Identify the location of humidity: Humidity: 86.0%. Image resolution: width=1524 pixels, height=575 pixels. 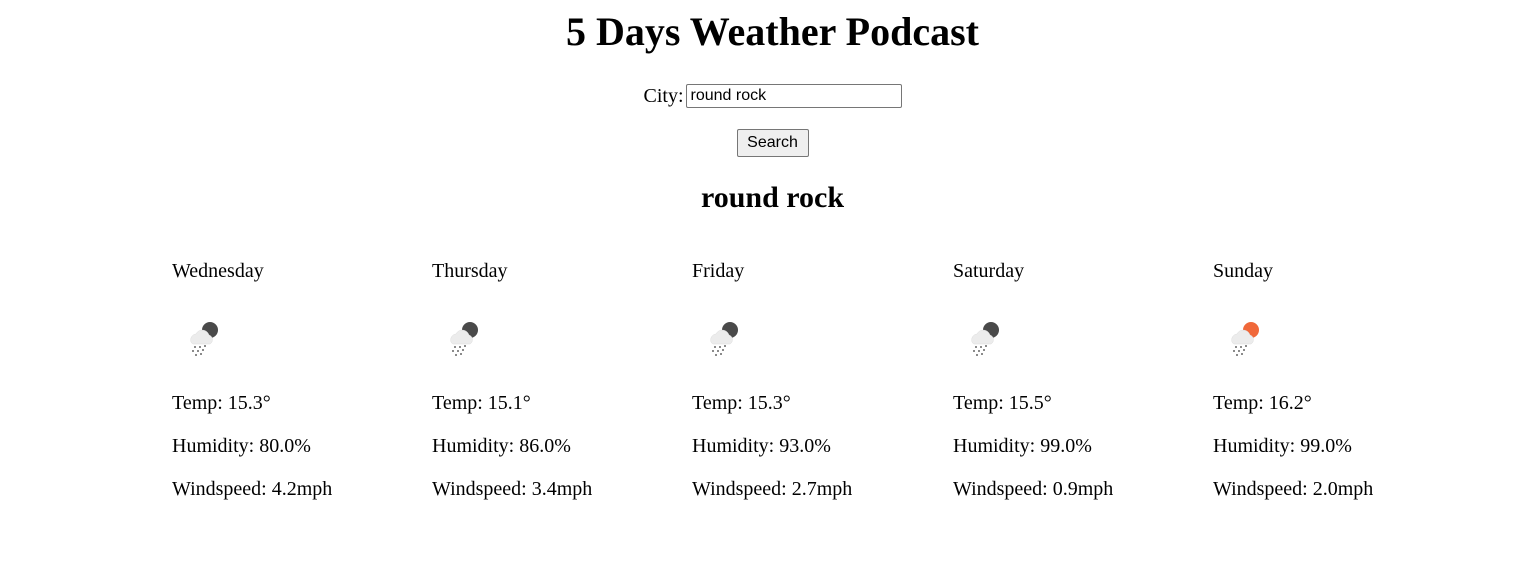
(501, 446).